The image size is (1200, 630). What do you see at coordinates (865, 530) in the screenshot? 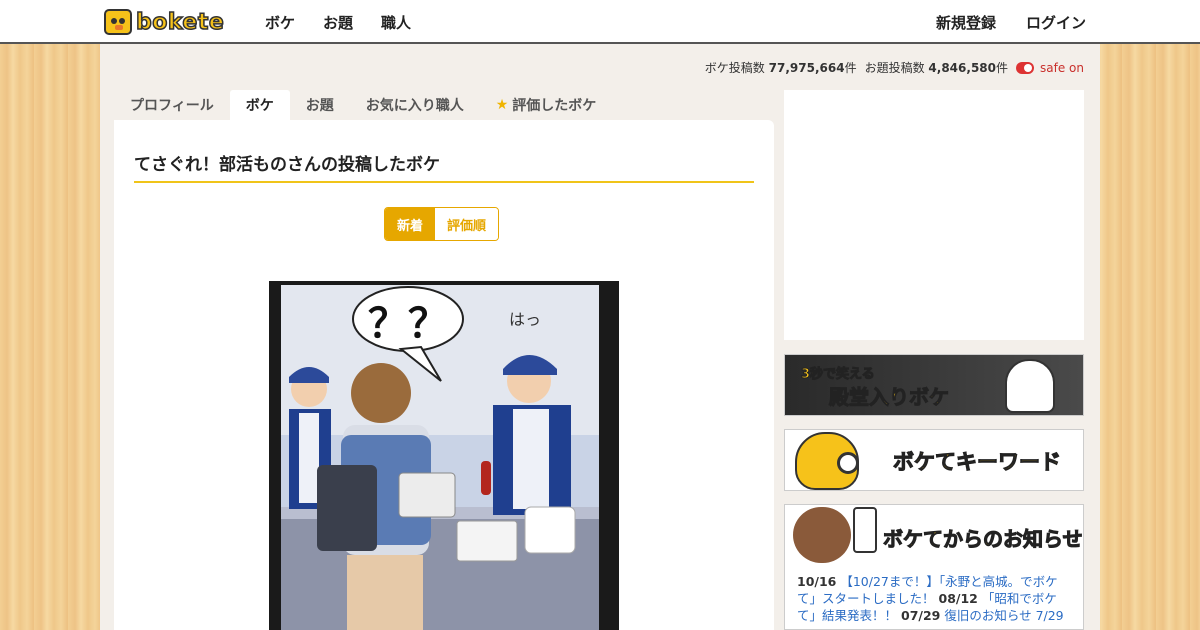
I see `phone-icon` at bounding box center [865, 530].